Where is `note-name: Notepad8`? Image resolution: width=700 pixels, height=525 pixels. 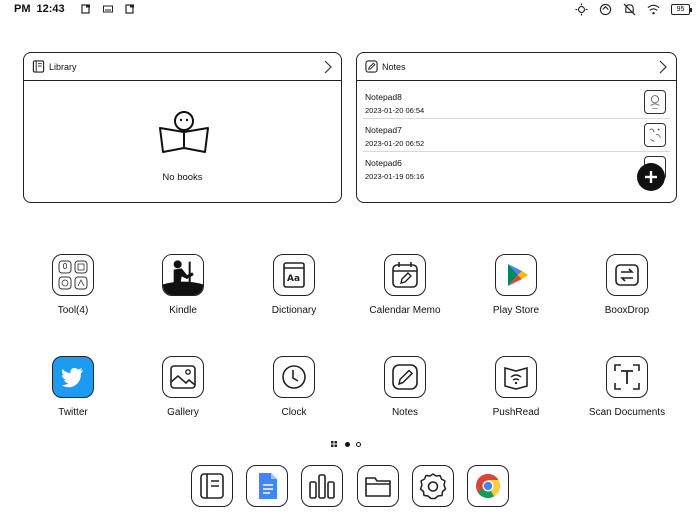
note-name: Notepad8 is located at coordinates (383, 97).